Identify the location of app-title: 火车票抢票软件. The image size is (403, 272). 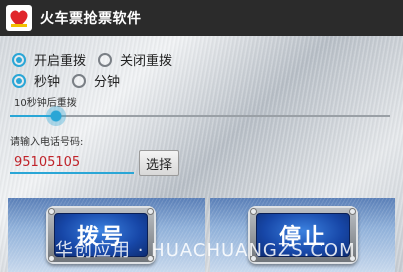
(91, 19).